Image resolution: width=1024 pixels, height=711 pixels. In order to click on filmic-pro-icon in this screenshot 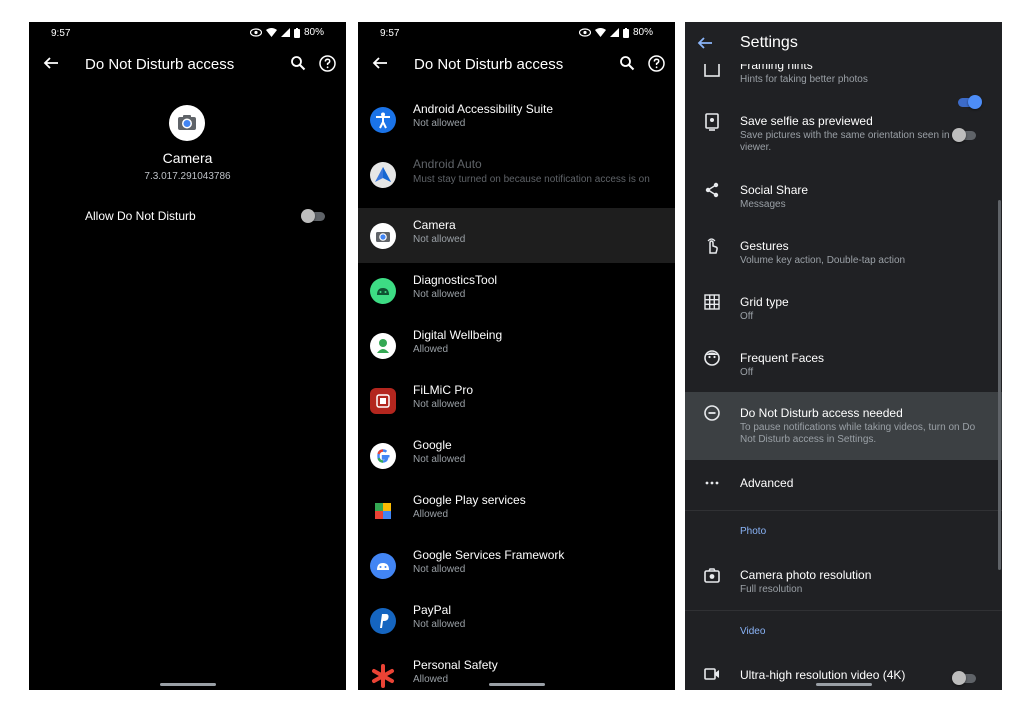, I will do `click(383, 401)`.